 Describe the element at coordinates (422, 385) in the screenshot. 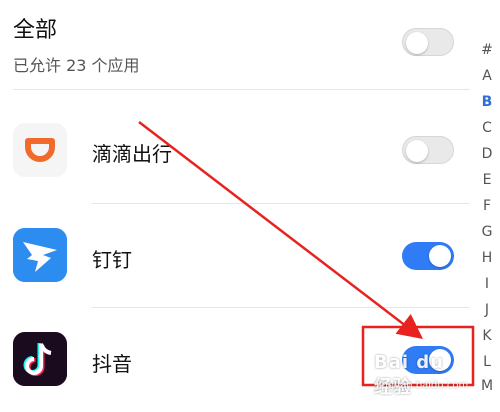

I see `watermark-url: jingyan.baidu.com` at that location.